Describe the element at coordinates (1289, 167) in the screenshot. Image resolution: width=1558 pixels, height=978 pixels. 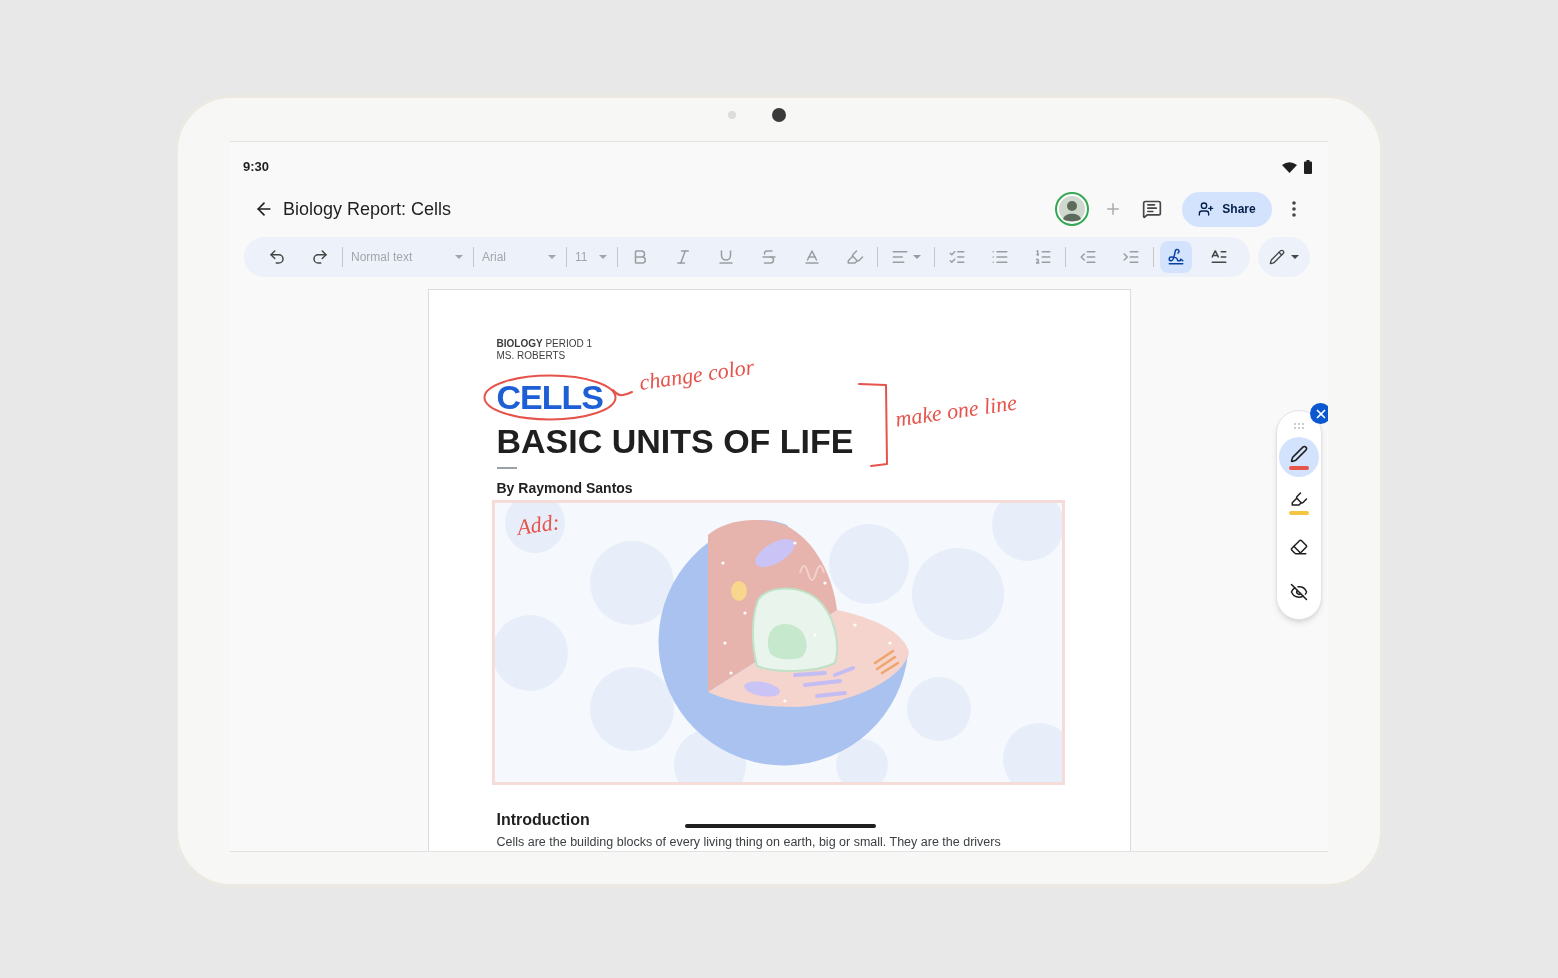
I see `wifi-icon` at that location.